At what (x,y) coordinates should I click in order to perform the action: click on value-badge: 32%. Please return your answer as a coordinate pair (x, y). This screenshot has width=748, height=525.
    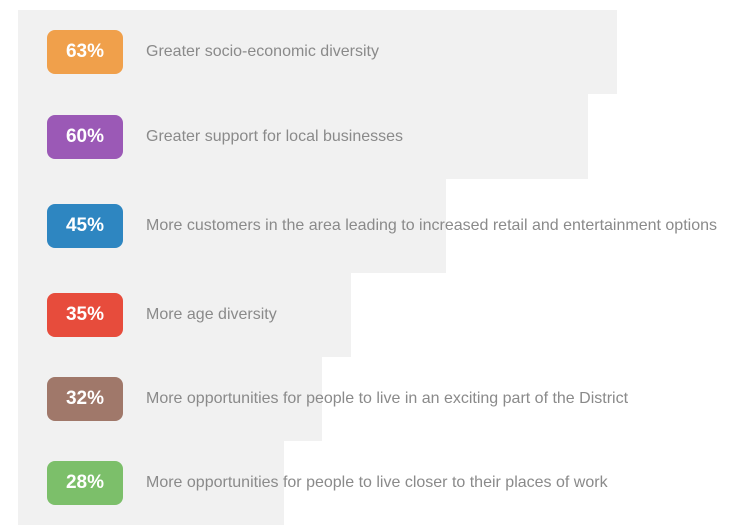
    Looking at the image, I should click on (85, 399).